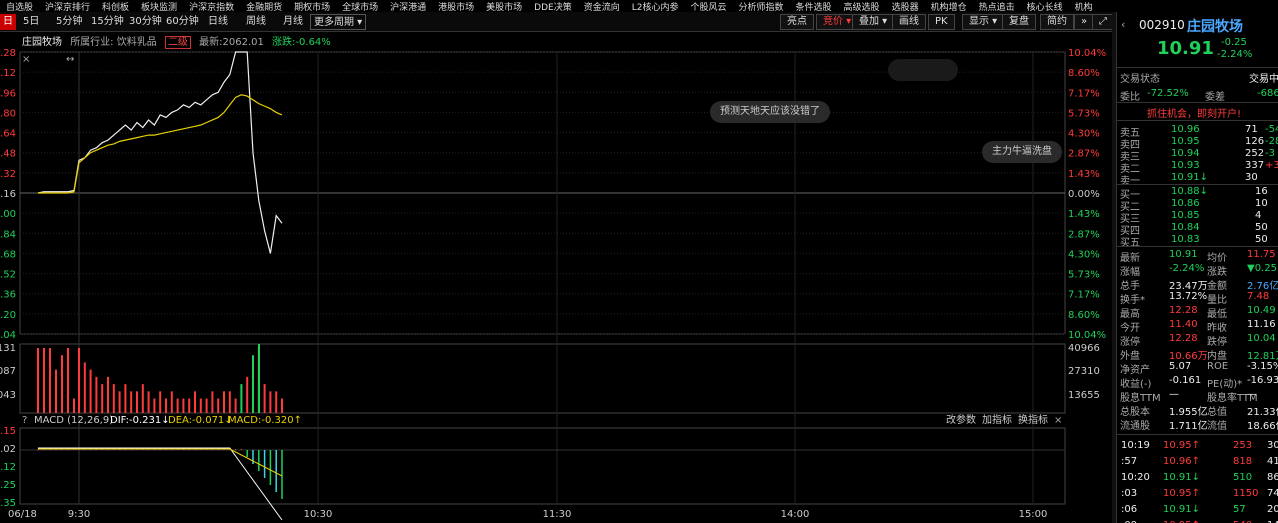 The height and width of the screenshot is (523, 1278). What do you see at coordinates (602, 7) in the screenshot?
I see `menu-item-12: 资金流向` at bounding box center [602, 7].